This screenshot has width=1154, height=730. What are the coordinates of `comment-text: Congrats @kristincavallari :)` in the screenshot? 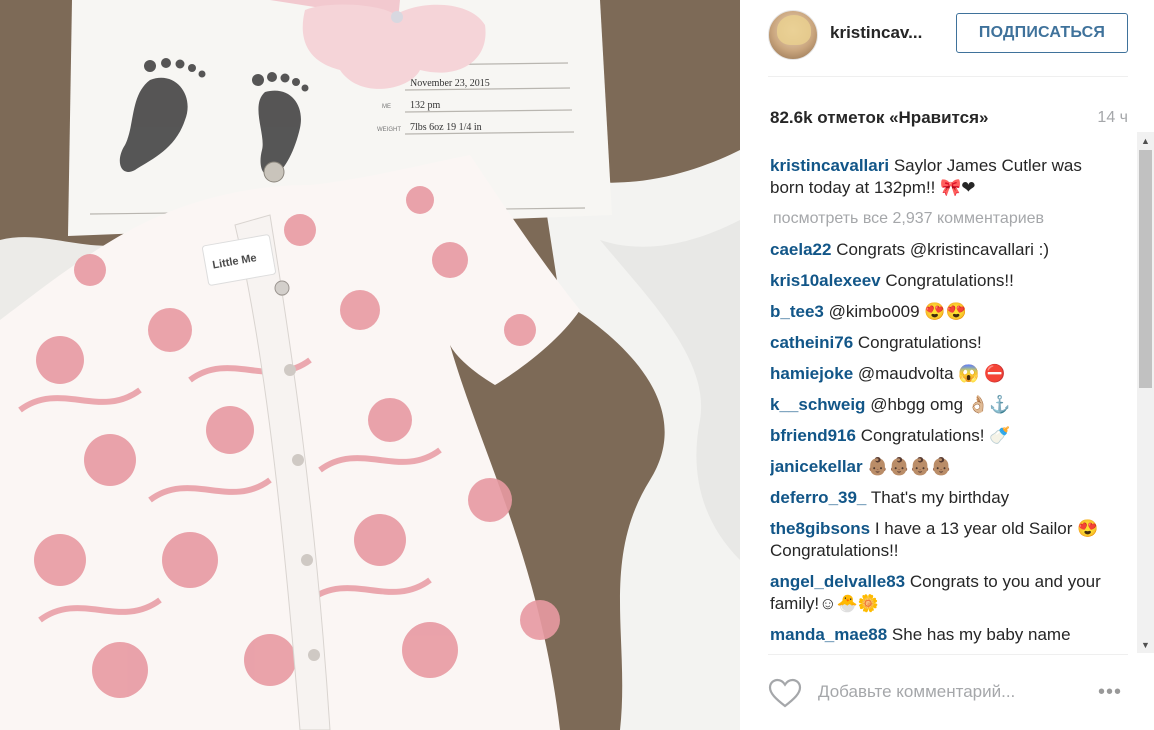 It's located at (943, 249).